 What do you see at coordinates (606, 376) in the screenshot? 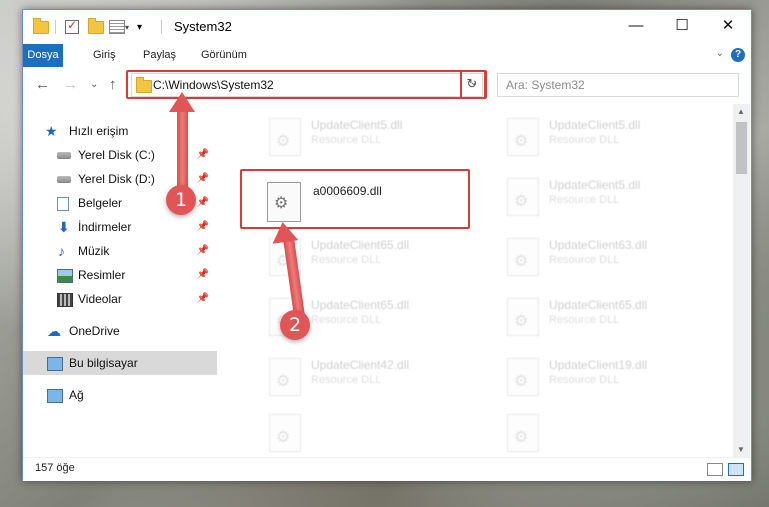
I see `file-item: ⚙ UpdateClient19.dll Resource DLL` at bounding box center [606, 376].